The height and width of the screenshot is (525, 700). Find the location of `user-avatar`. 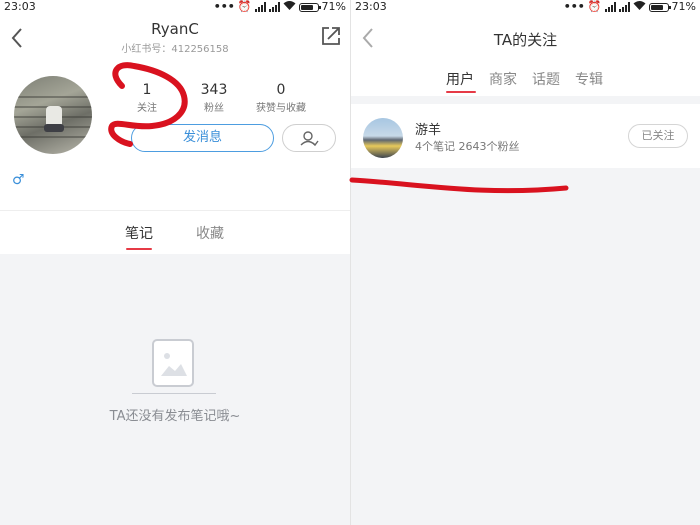

user-avatar is located at coordinates (383, 138).